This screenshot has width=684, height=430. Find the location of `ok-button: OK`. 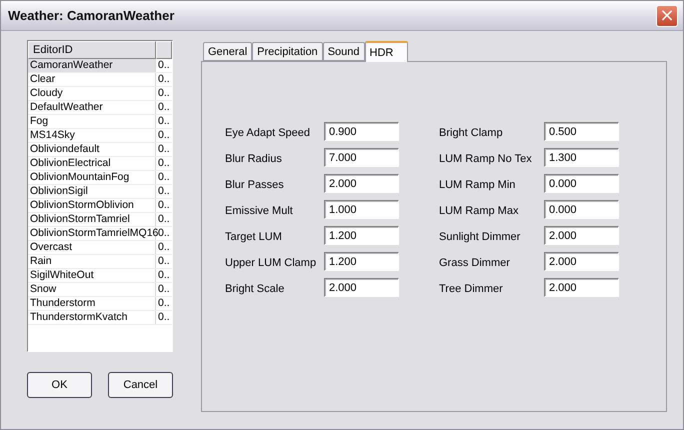

ok-button: OK is located at coordinates (59, 385).